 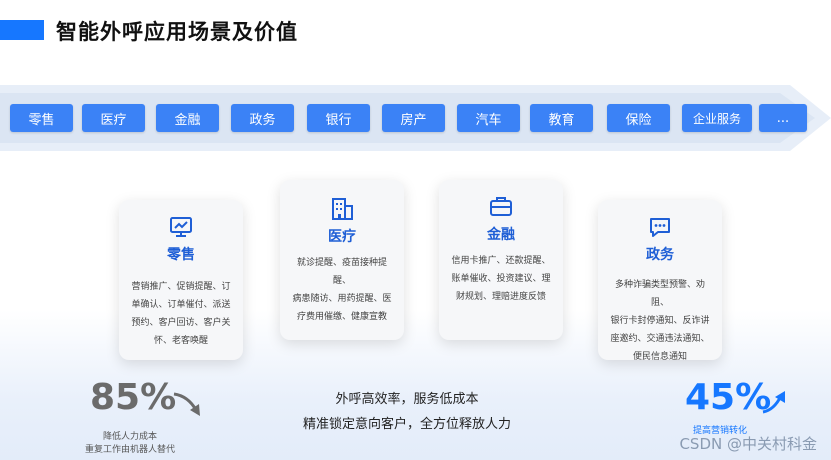 I want to click on tag-realestate: 房产, so click(x=413, y=118).